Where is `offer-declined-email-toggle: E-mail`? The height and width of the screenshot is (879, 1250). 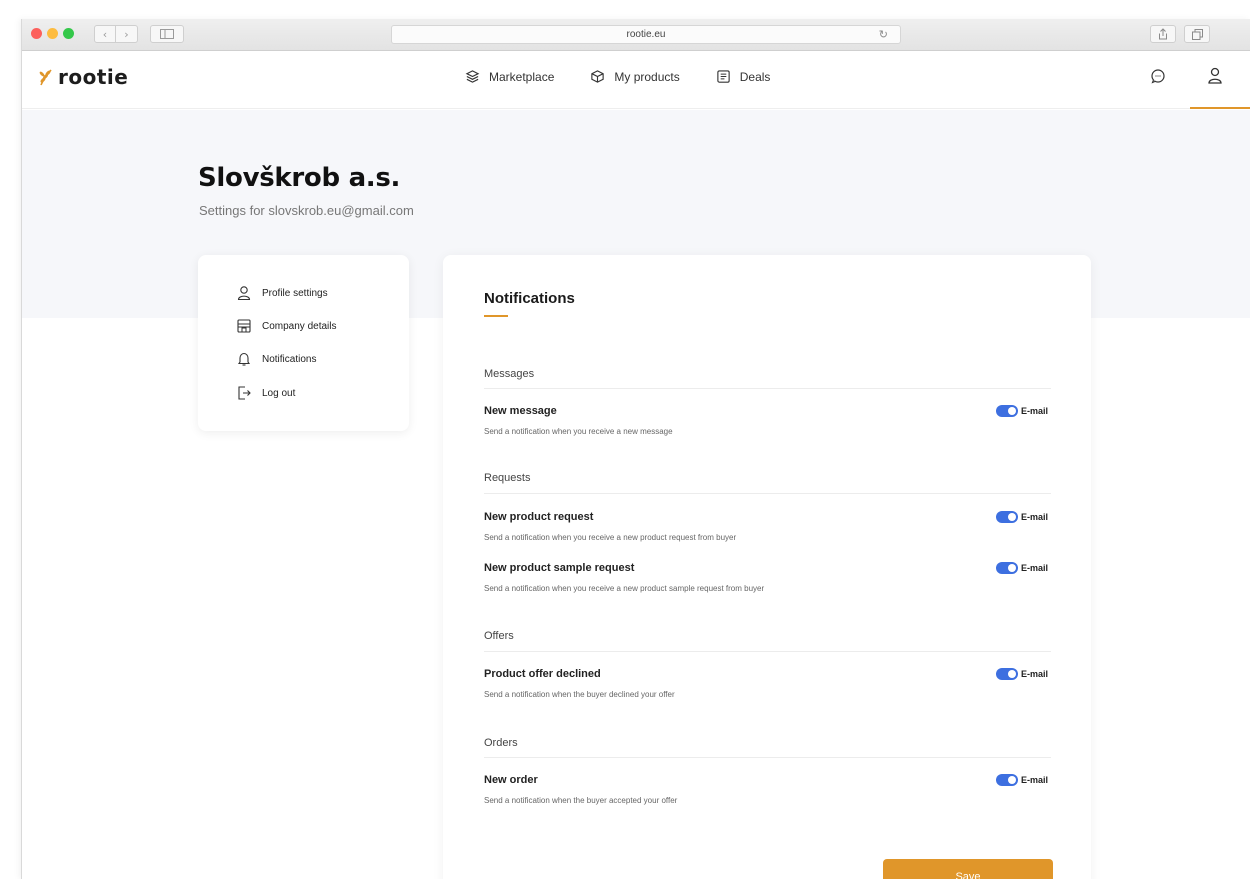 offer-declined-email-toggle: E-mail is located at coordinates (1022, 674).